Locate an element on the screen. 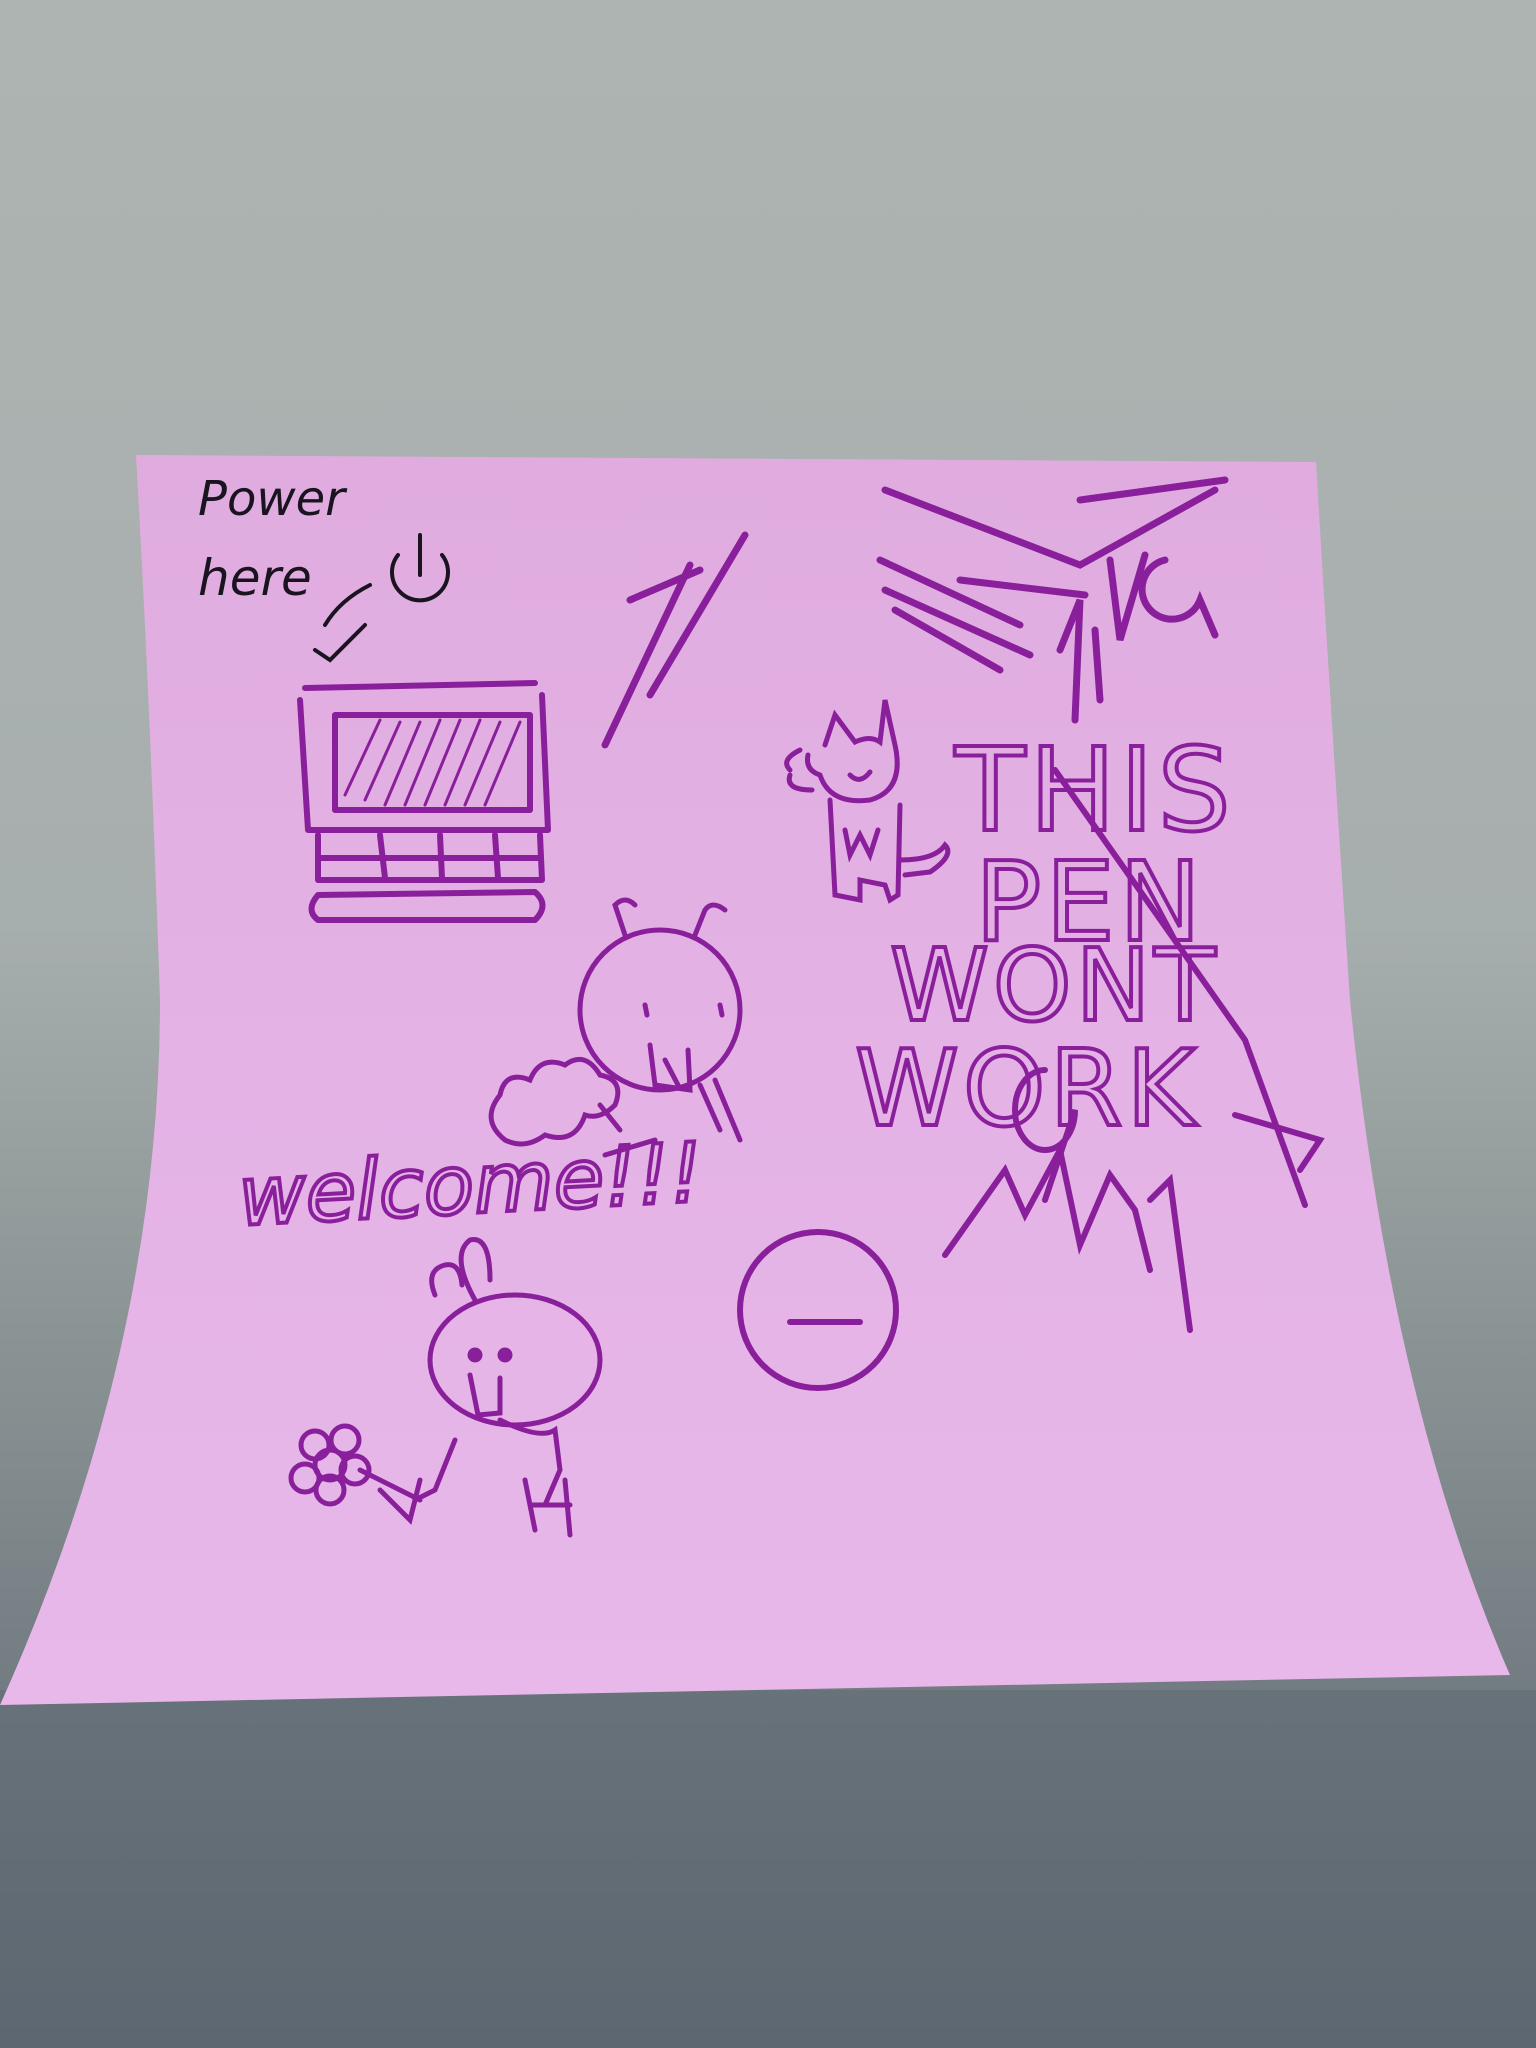 This screenshot has width=1536, height=2048. crossed-text-line3: WONT is located at coordinates (1054, 985).